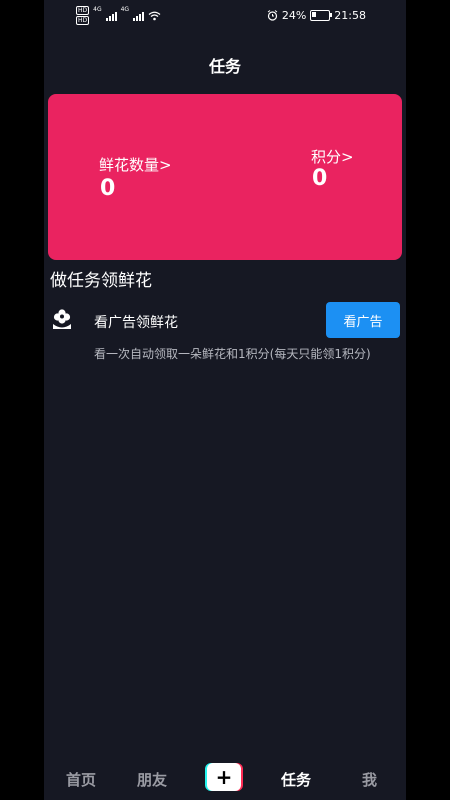 This screenshot has height=800, width=450. I want to click on section-title: 做任务领鲜花, so click(101, 281).